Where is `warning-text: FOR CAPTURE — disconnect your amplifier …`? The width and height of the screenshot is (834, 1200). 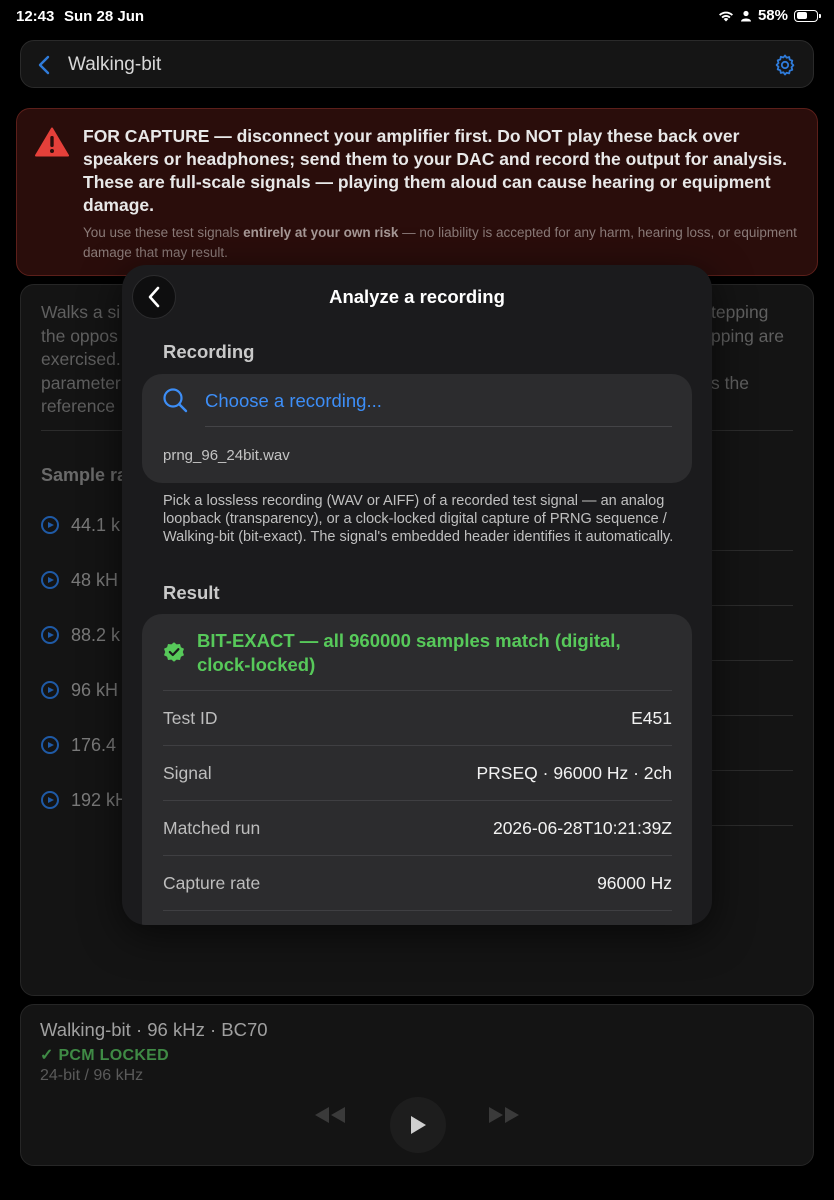
warning-text: FOR CAPTURE — disconnect your amplifier … is located at coordinates (435, 170).